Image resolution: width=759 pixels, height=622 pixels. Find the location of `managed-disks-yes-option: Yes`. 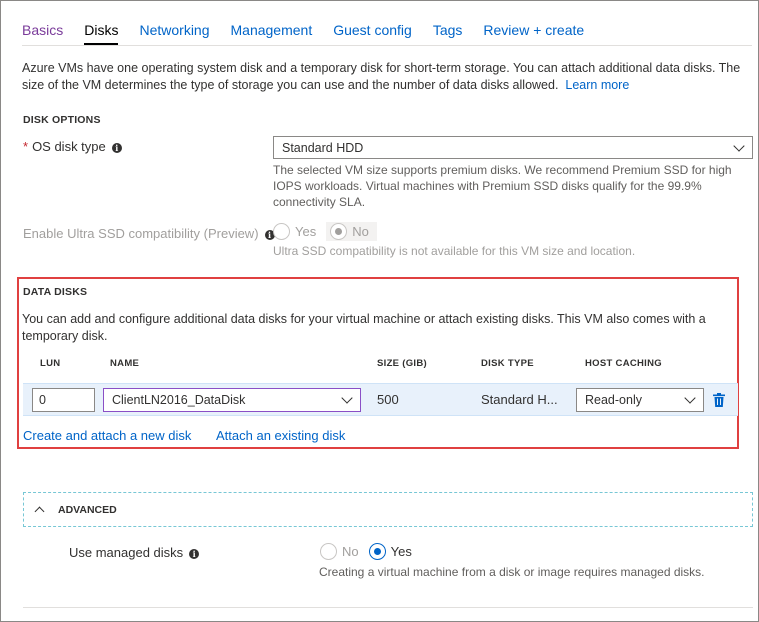

managed-disks-yes-option: Yes is located at coordinates (390, 551).